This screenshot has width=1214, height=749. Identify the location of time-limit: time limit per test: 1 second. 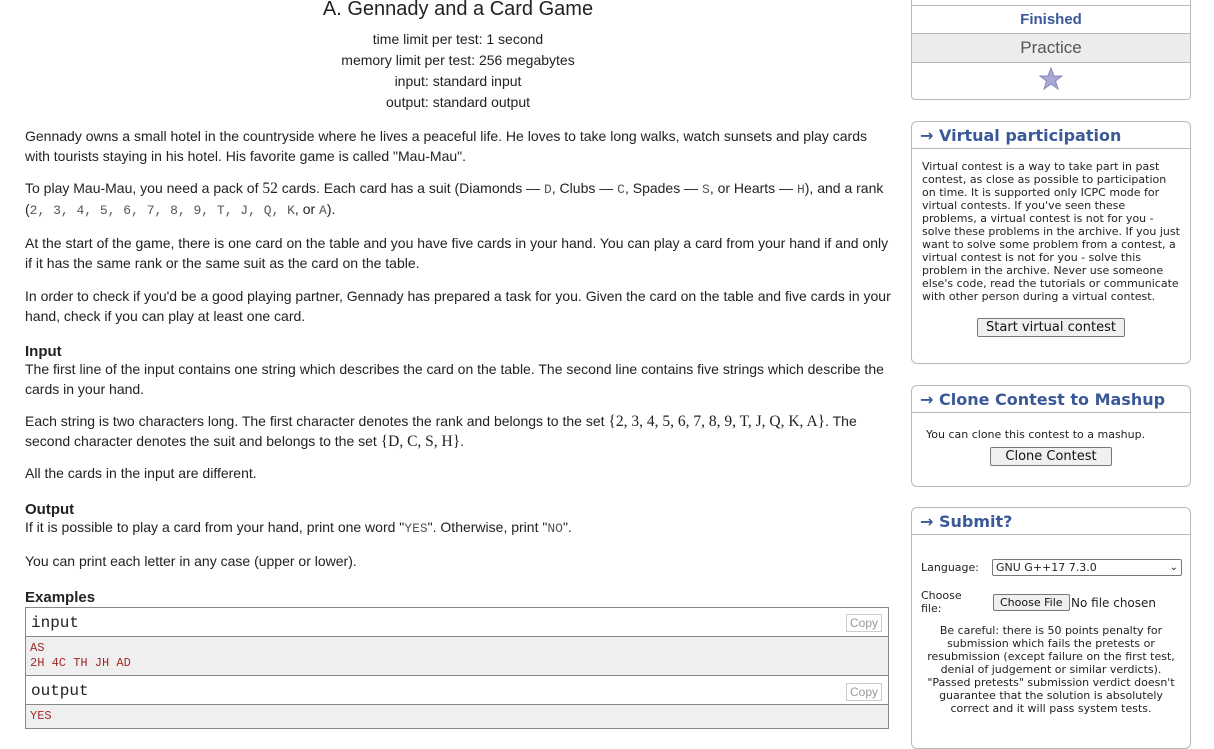
(458, 39).